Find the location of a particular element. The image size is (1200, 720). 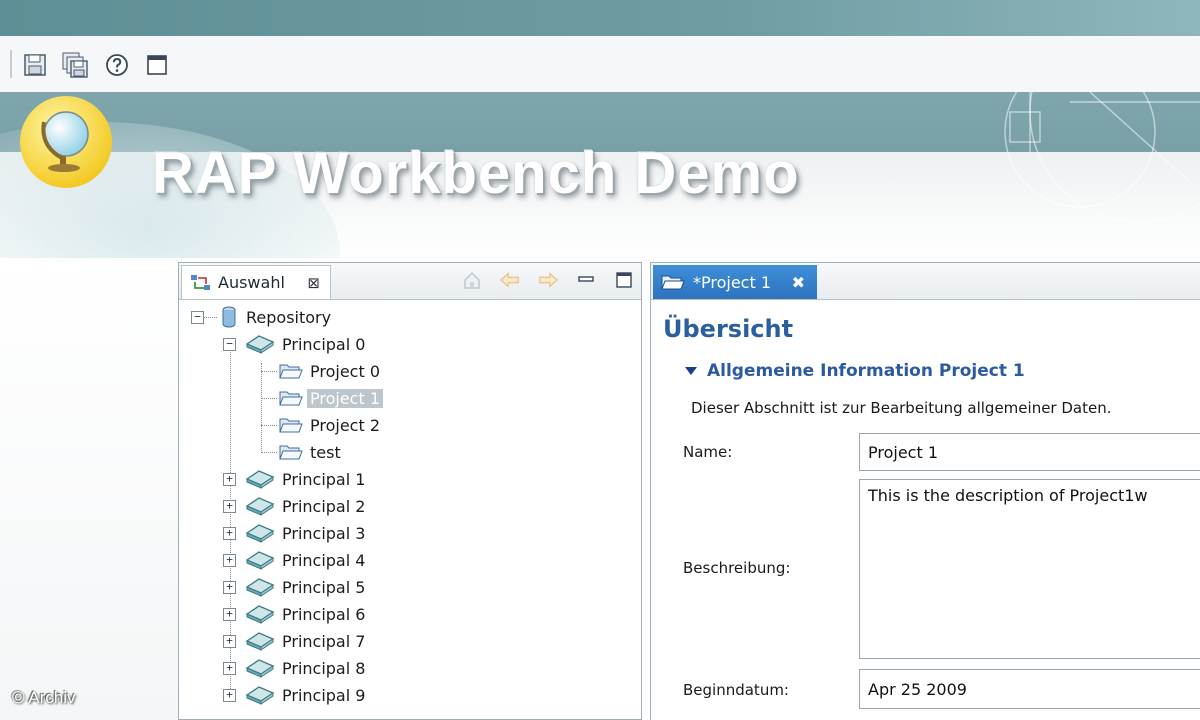

save-button is located at coordinates (35, 65).